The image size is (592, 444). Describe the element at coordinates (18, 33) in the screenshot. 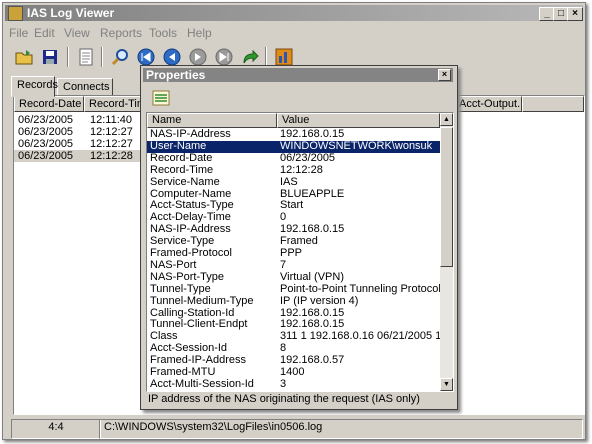

I see `menu-file: File` at that location.